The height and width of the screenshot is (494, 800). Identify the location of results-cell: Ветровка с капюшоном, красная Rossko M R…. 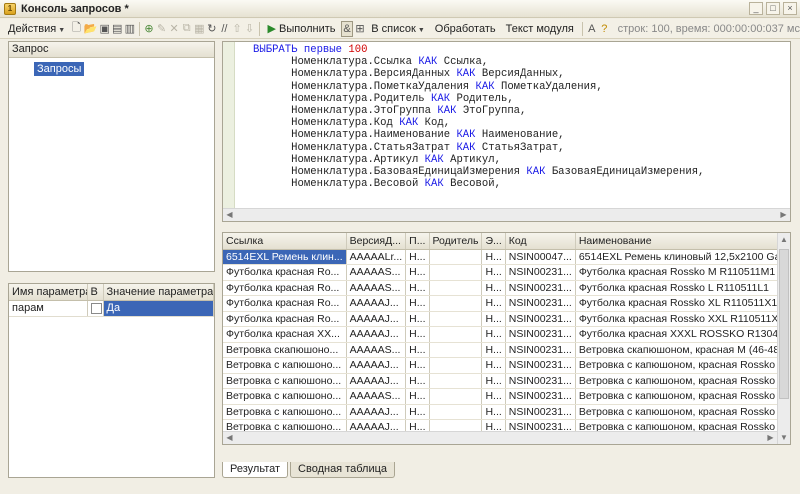
(682, 365).